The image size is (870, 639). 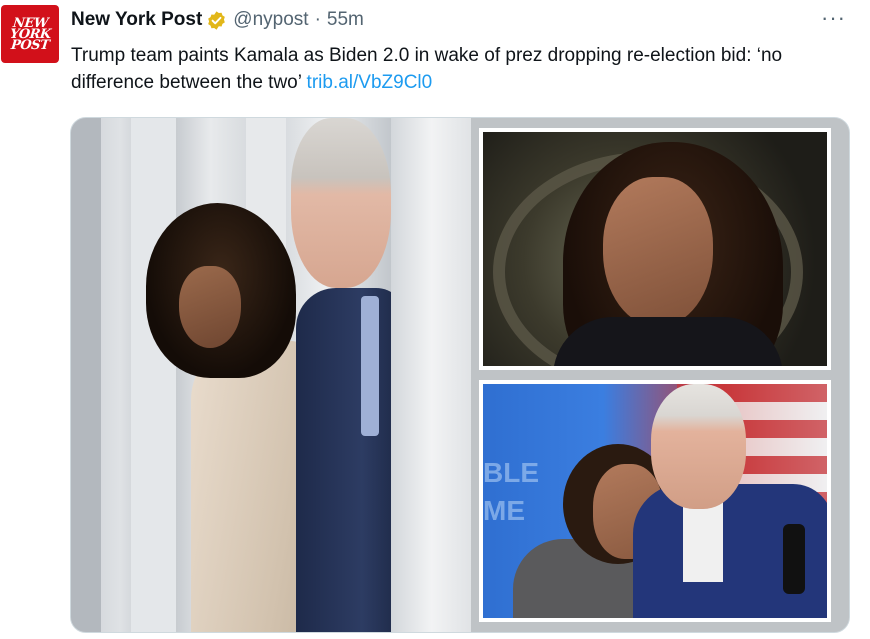 I want to click on tweet-link: trib.al/VbZ9Cl0, so click(x=370, y=82).